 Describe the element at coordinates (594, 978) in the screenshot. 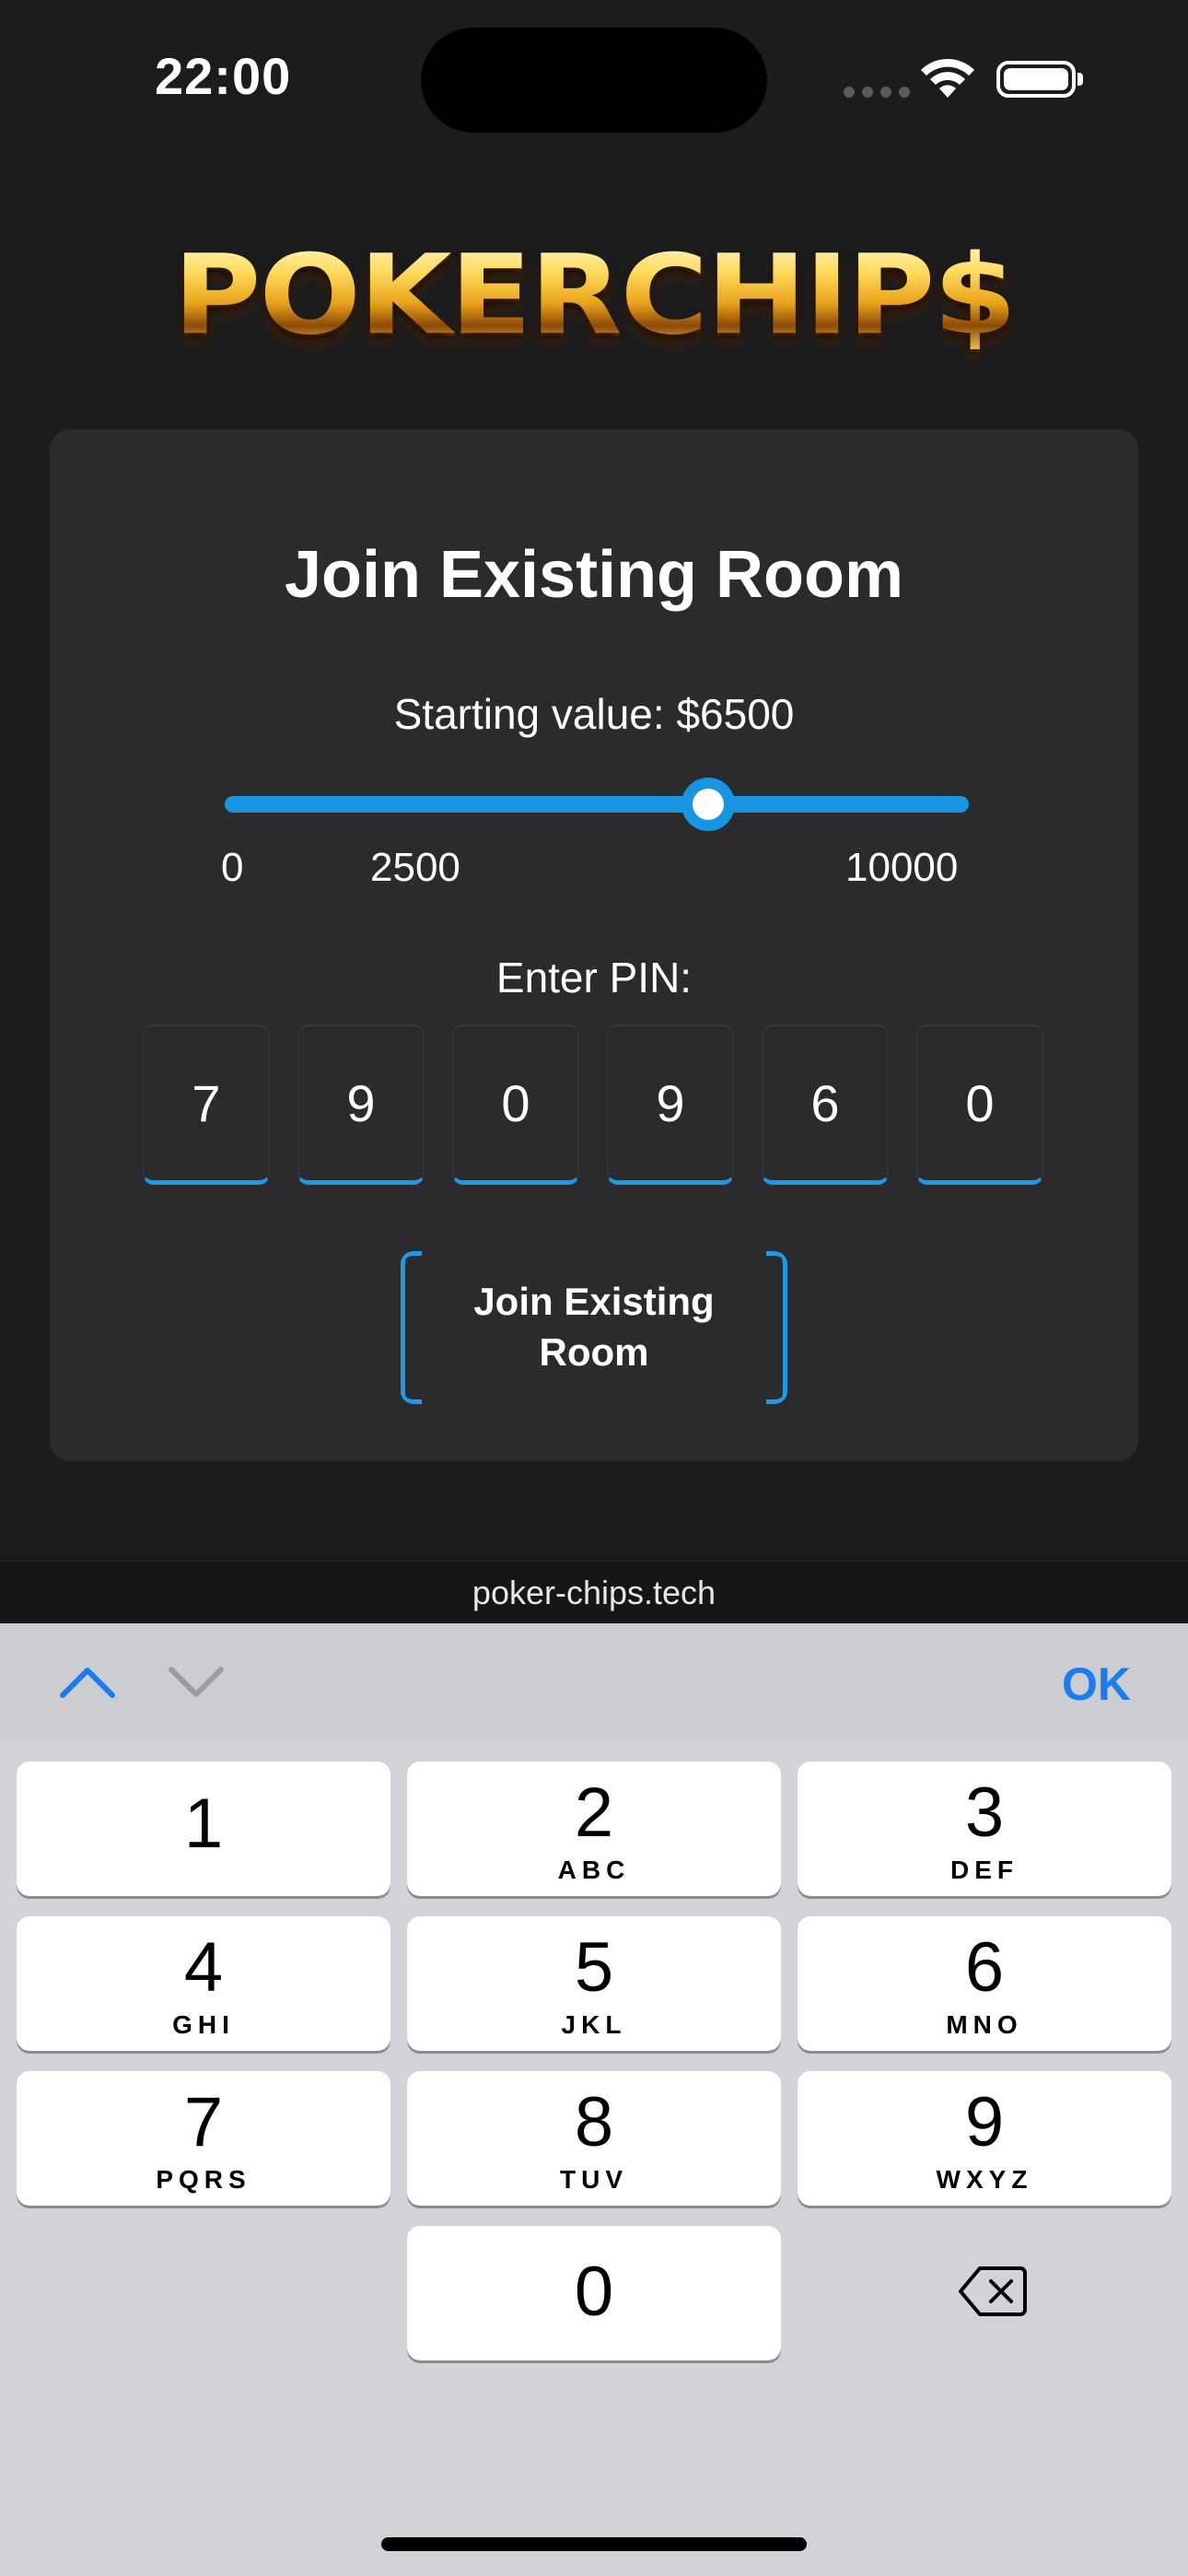

I see `pin-label: Enter PIN:` at that location.